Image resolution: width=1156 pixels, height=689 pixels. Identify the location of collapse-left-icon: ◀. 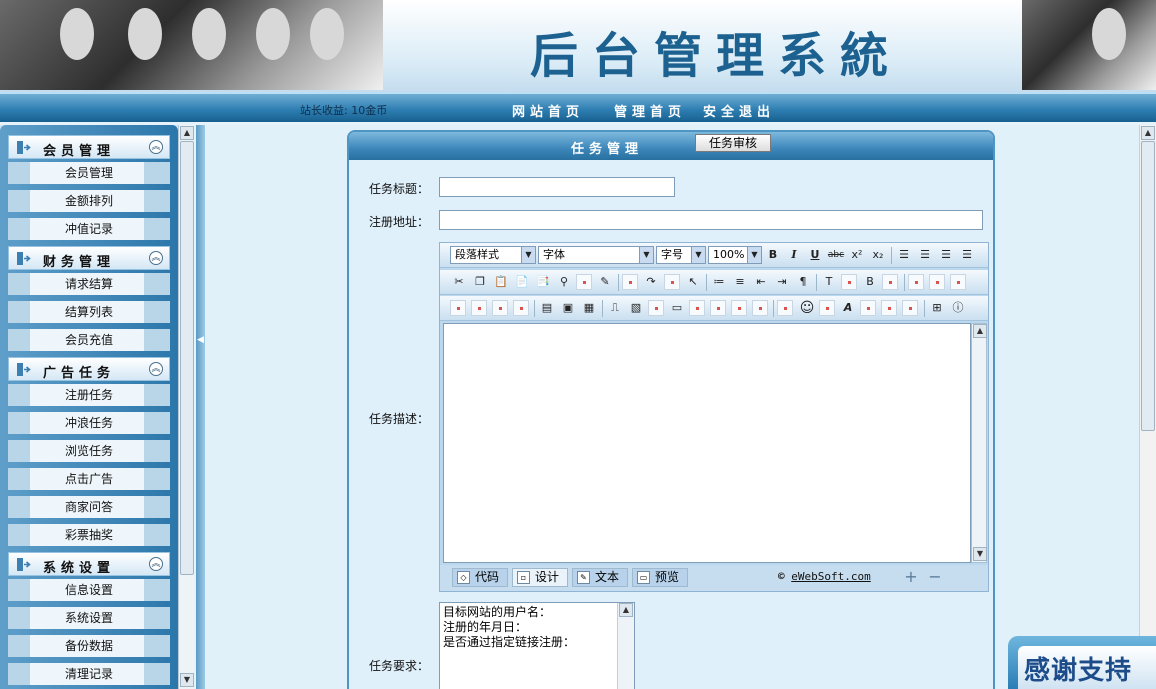
(200, 346).